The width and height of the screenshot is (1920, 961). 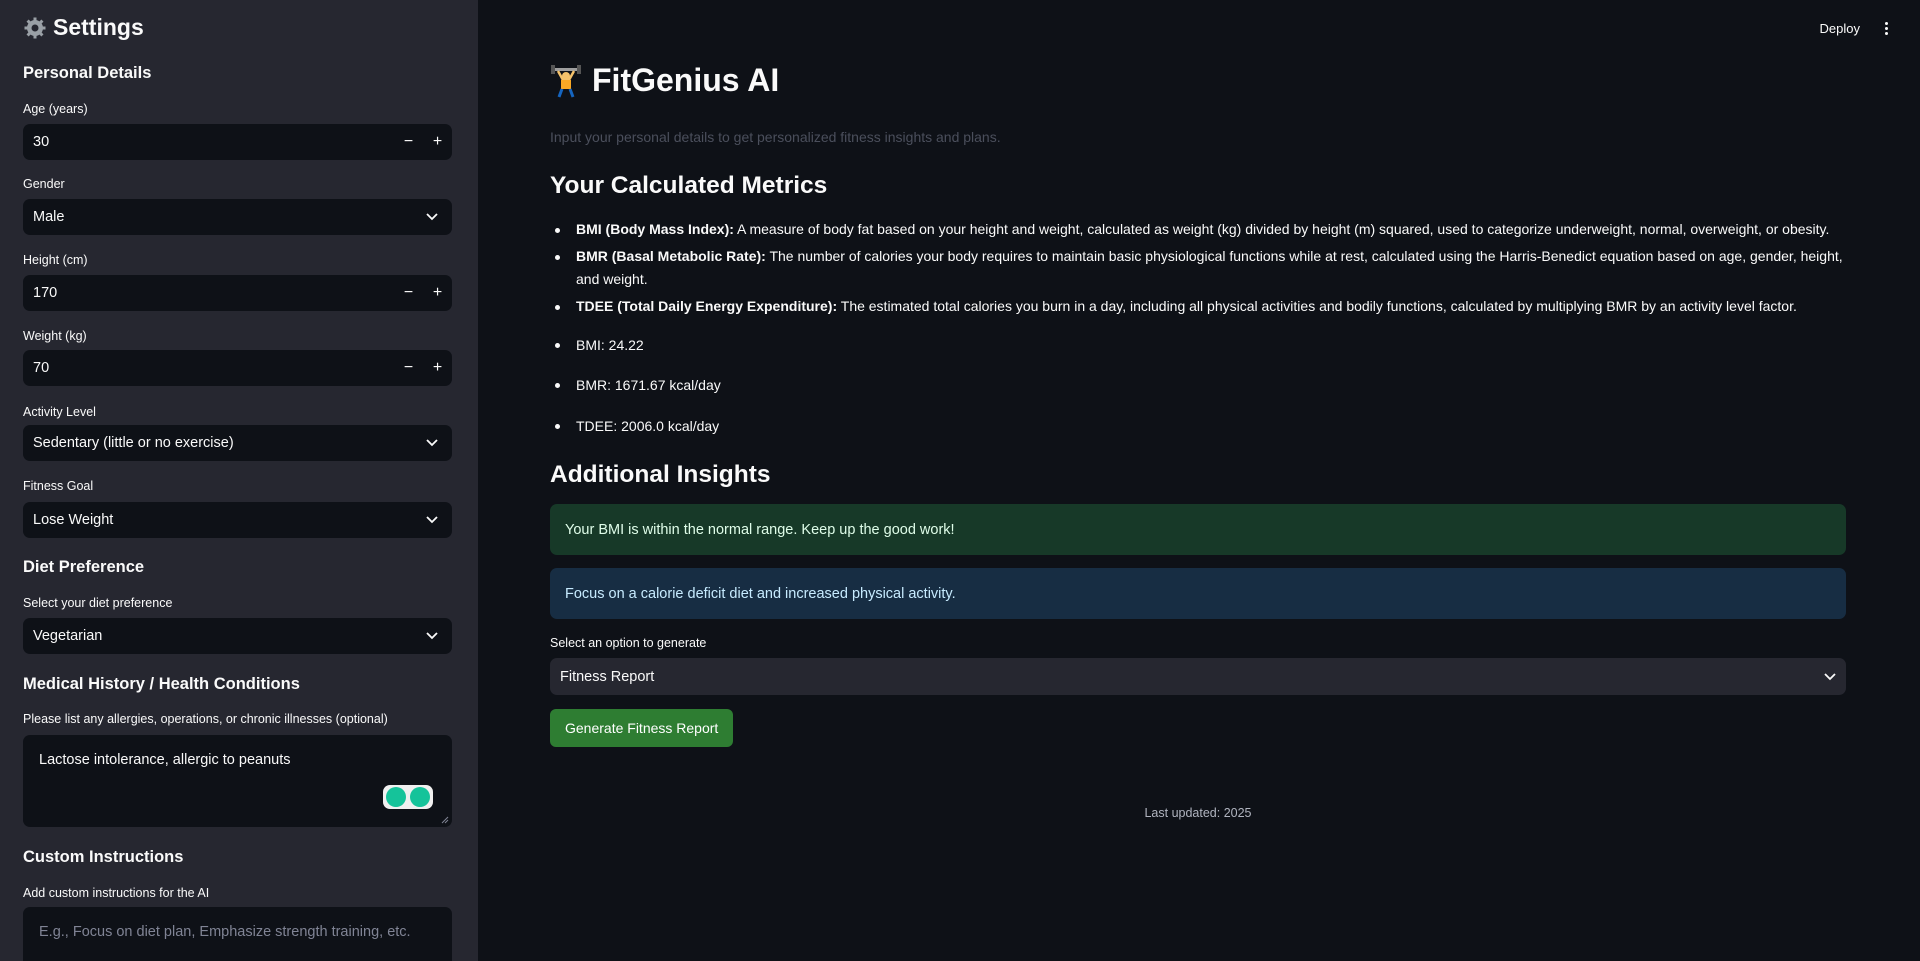 What do you see at coordinates (655, 229) in the screenshot?
I see `definition-term: BMI (Body Mass Index):` at bounding box center [655, 229].